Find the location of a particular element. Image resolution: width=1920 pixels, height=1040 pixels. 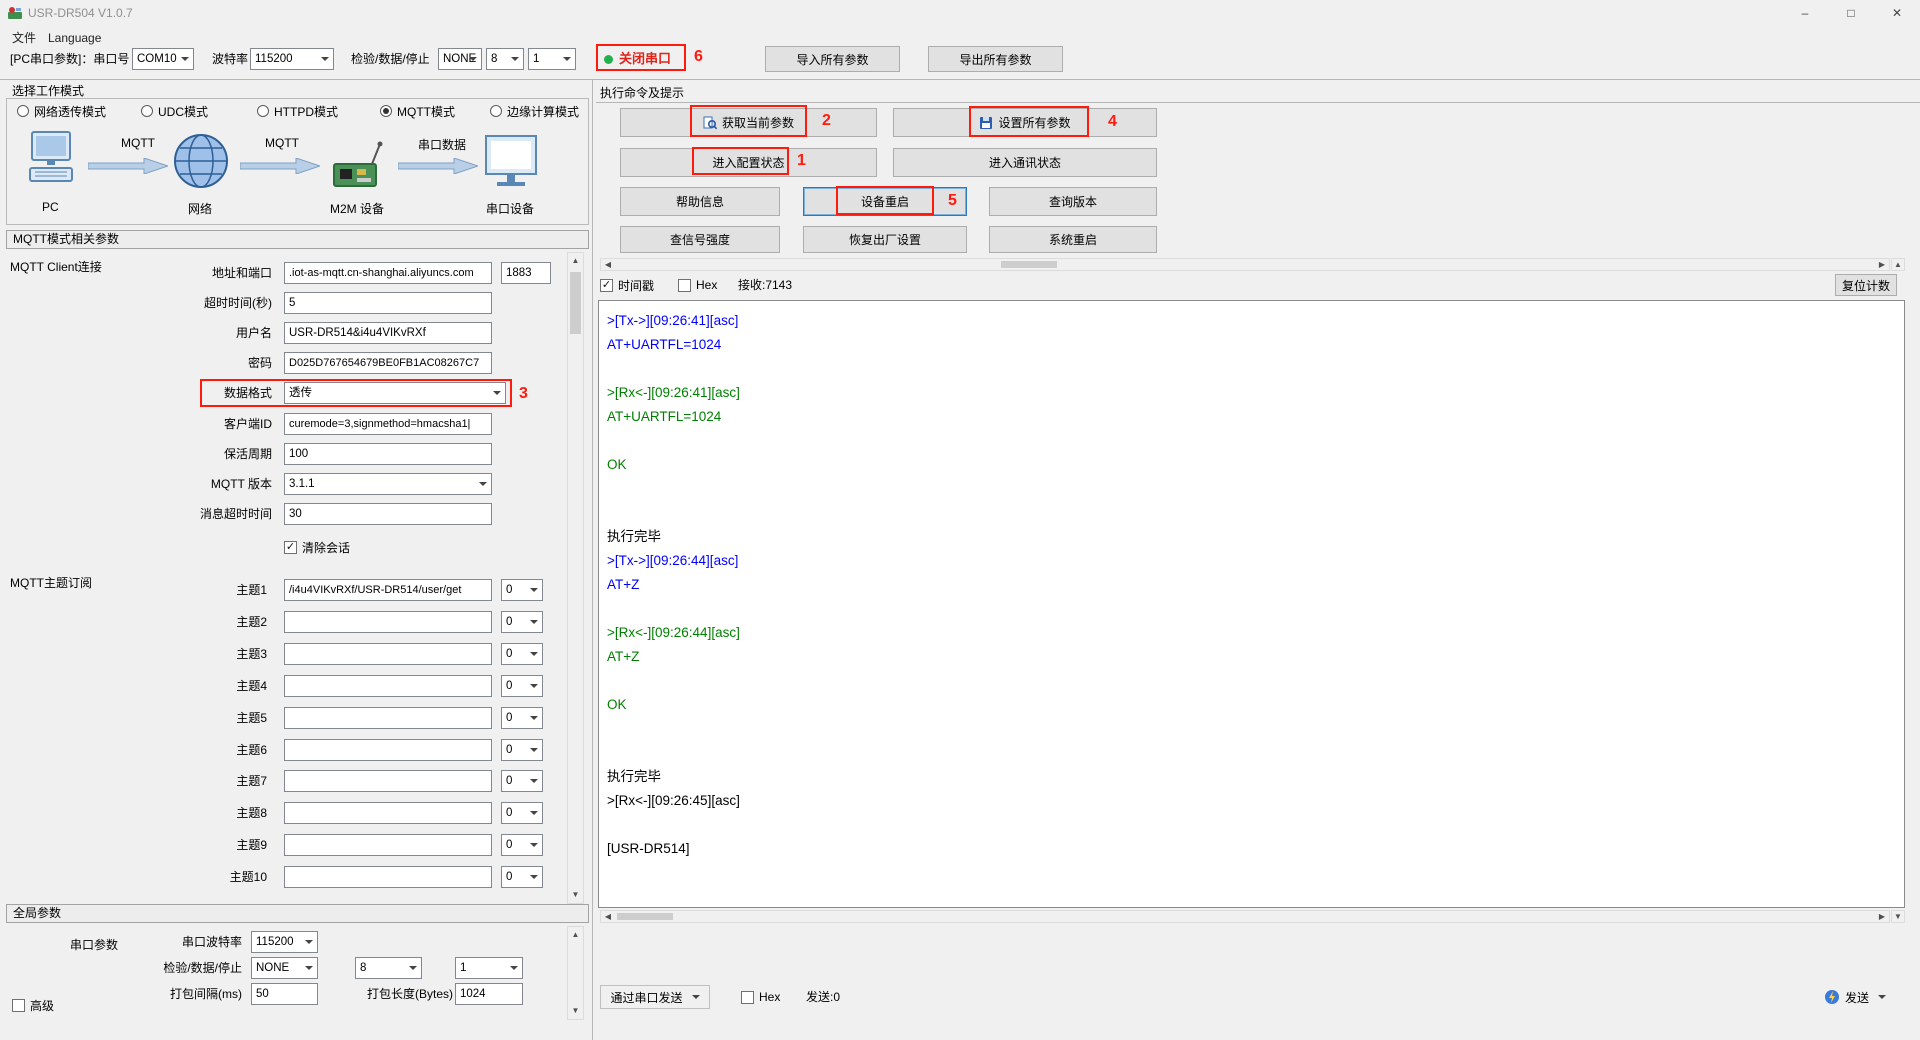

menu-file: 文件 is located at coordinates (24, 38).